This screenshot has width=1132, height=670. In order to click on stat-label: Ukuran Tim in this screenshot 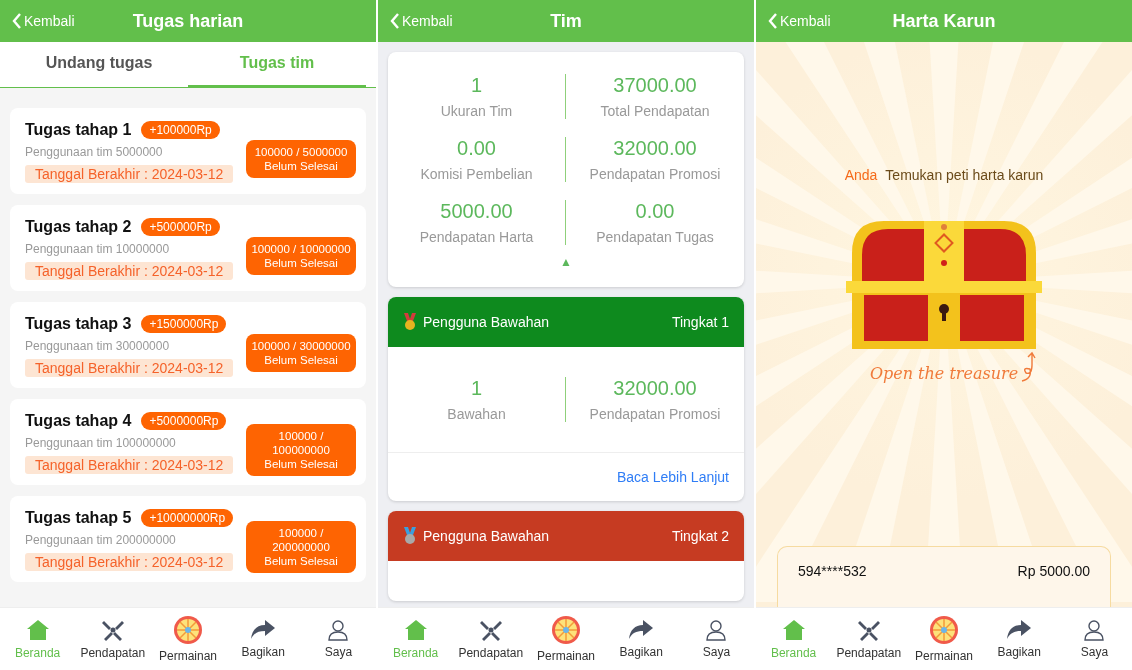, I will do `click(476, 111)`.